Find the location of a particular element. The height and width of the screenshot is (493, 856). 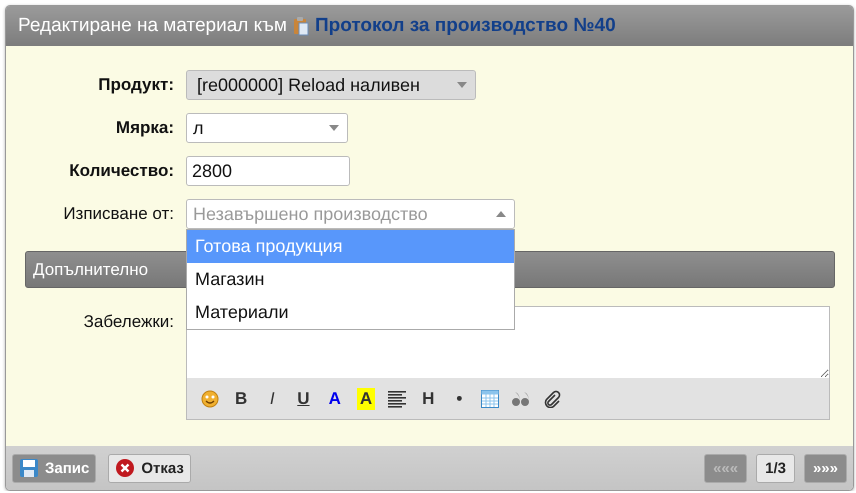

field-label: Продукт: is located at coordinates (135, 85).